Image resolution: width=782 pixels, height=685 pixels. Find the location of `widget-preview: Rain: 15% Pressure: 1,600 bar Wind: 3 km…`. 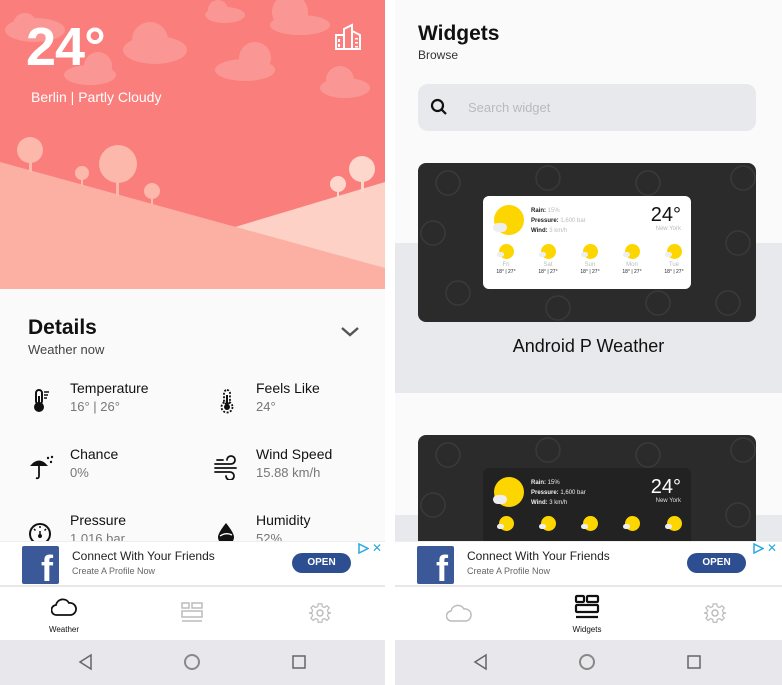

widget-preview: Rain: 15% Pressure: 1,600 bar Wind: 3 km… is located at coordinates (587, 242).